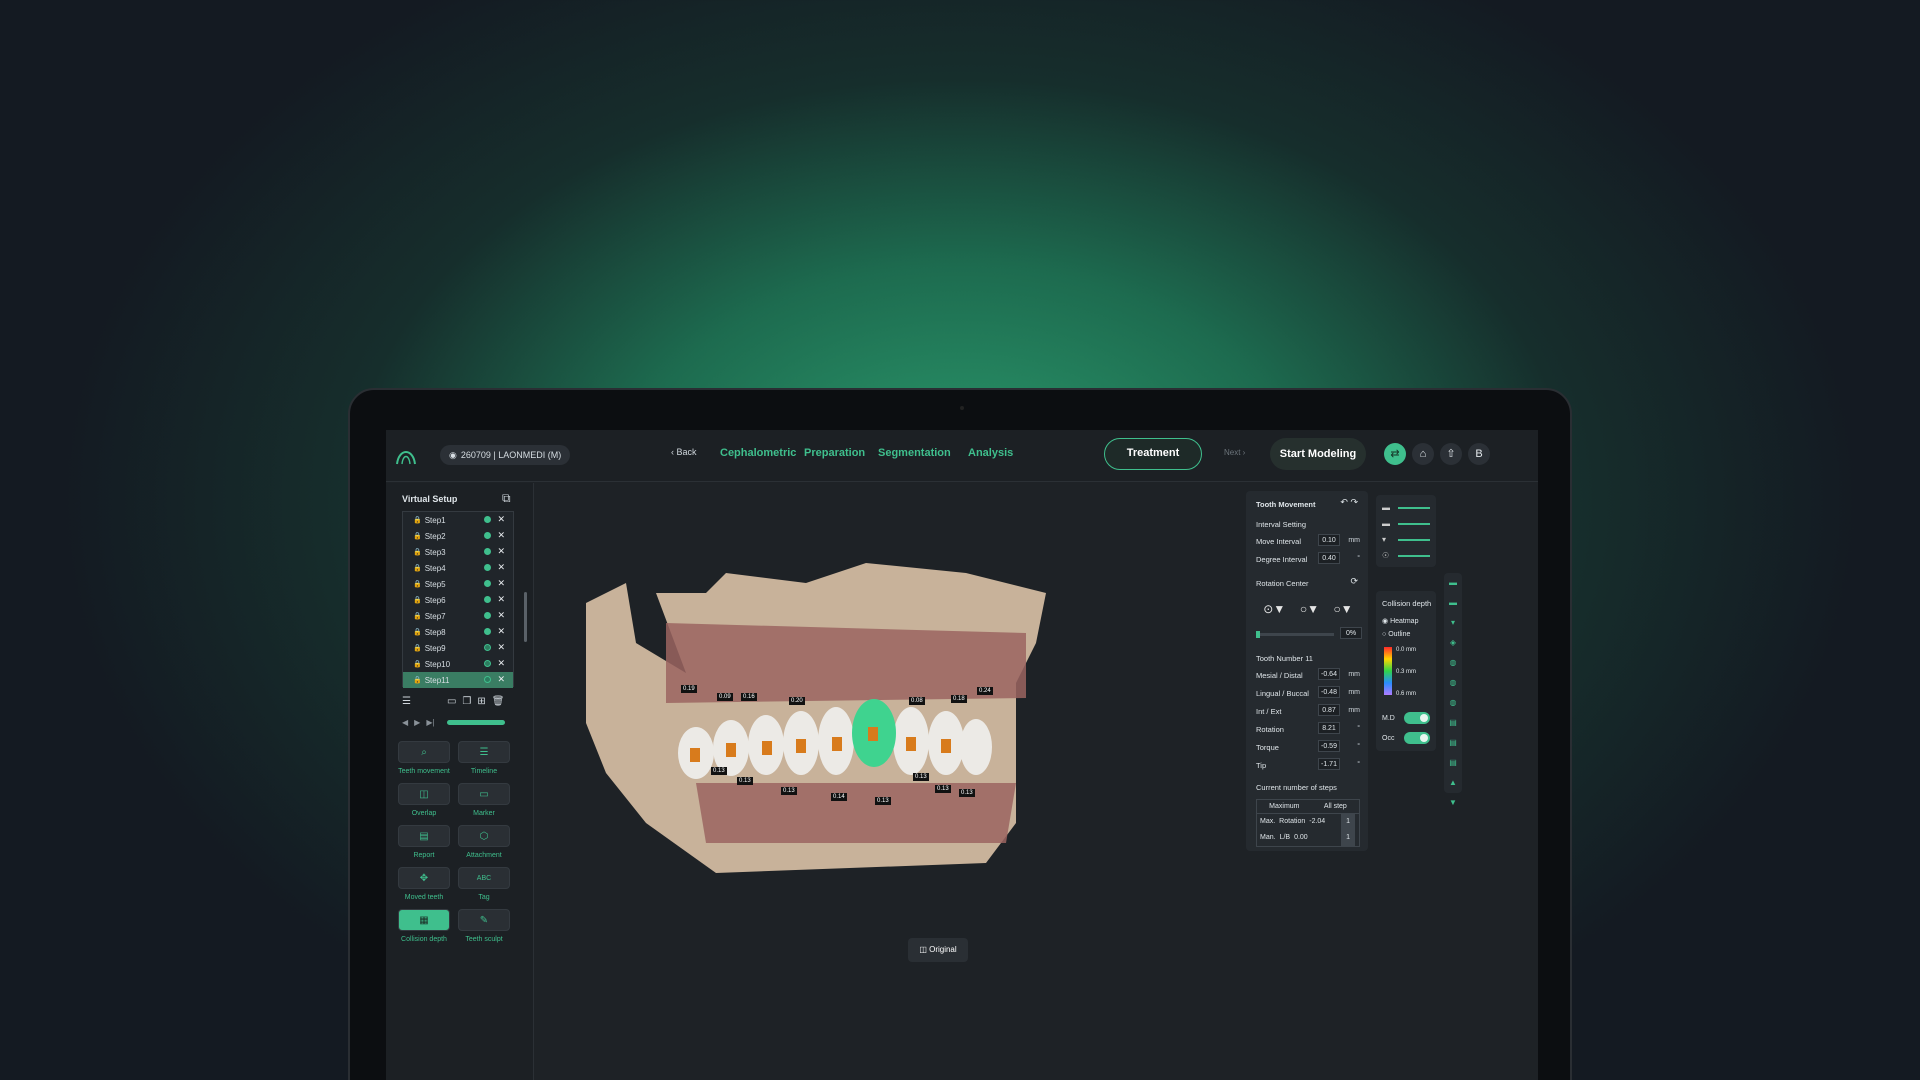 The image size is (1920, 1080). What do you see at coordinates (990, 453) in the screenshot?
I see `tab-analysis: Analysis` at bounding box center [990, 453].